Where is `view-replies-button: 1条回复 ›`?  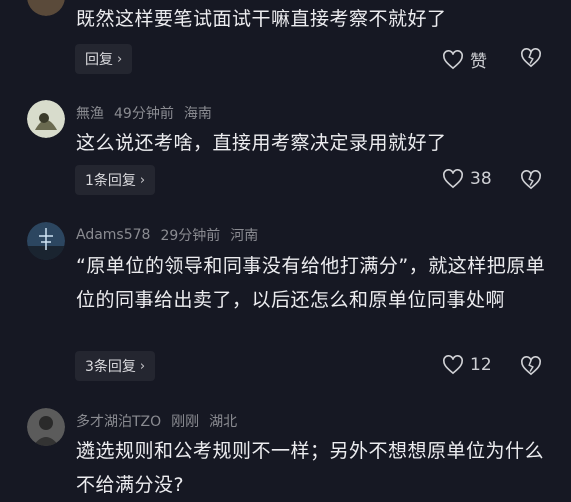
view-replies-button: 1条回复 › is located at coordinates (115, 180).